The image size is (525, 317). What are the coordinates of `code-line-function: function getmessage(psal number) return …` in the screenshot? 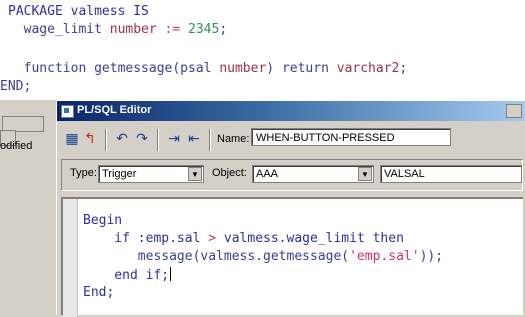 It's located at (208, 68).